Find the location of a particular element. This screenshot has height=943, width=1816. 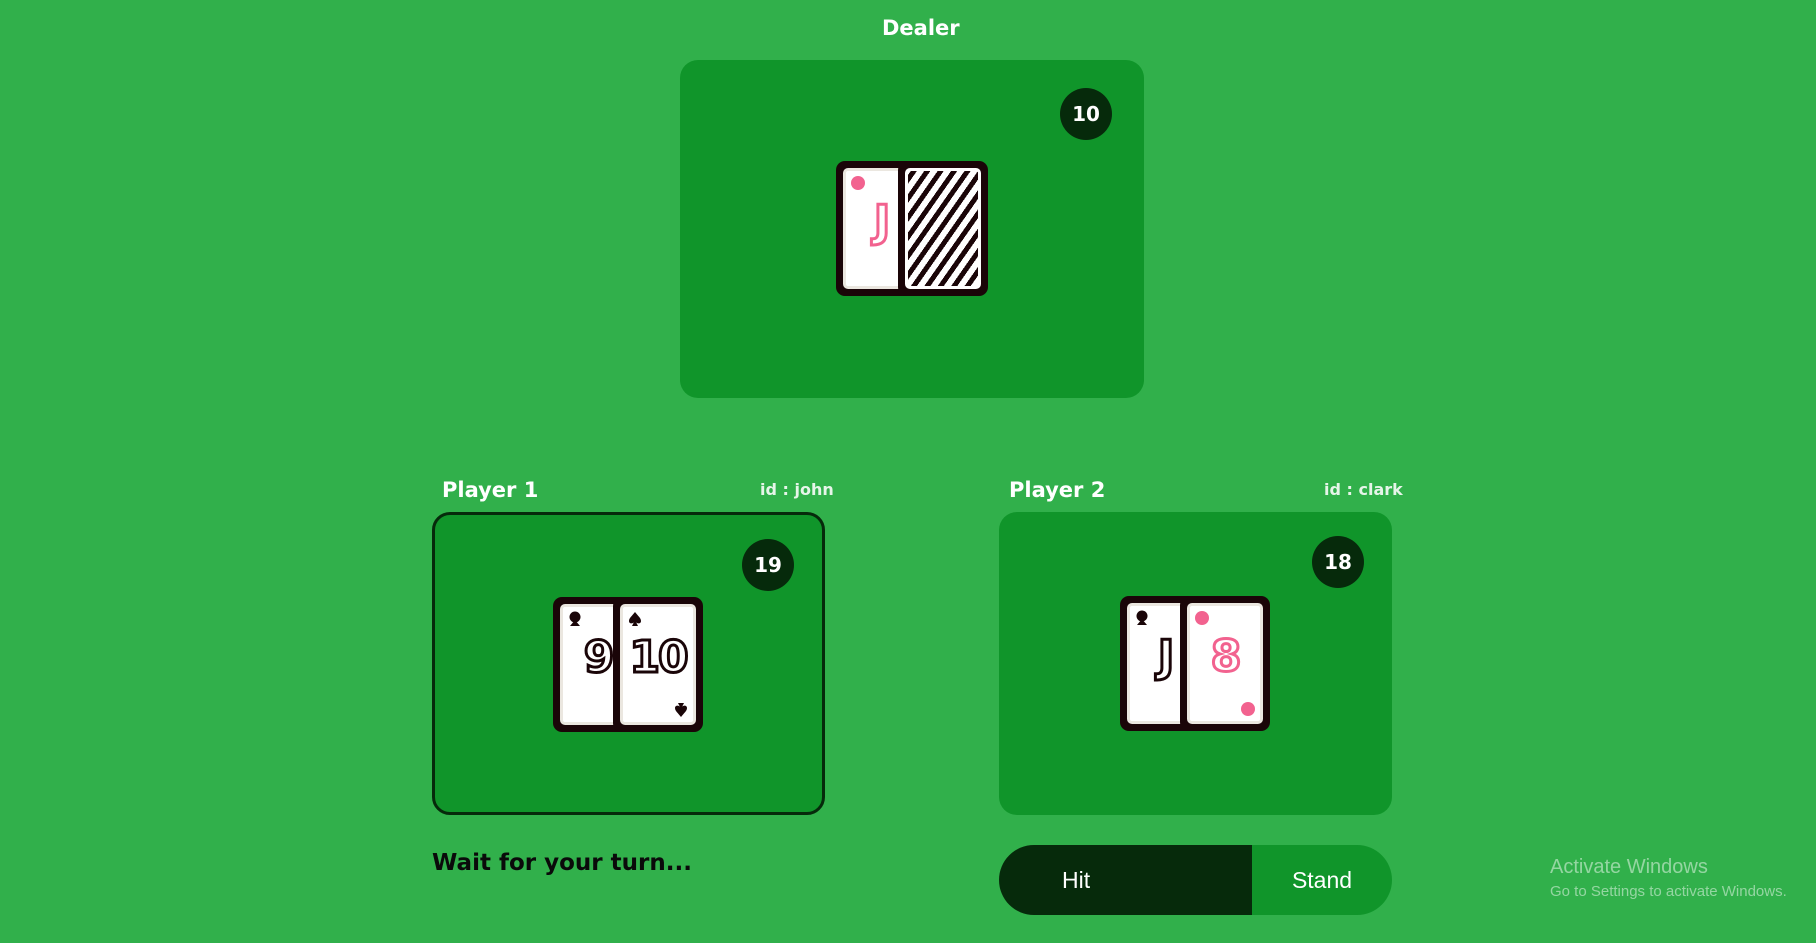

dealer-card-2-face-down is located at coordinates (943, 228).